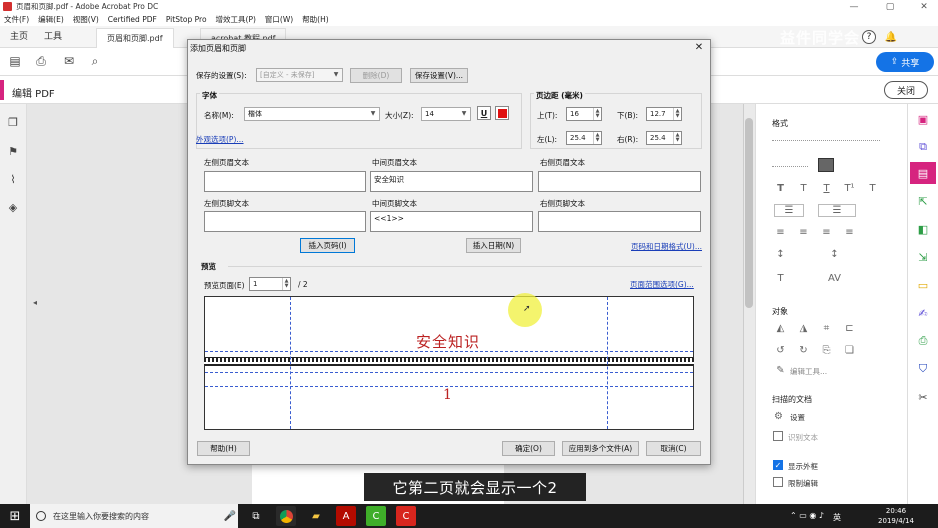  What do you see at coordinates (502, 113) in the screenshot?
I see `font-color-button` at bounding box center [502, 113].